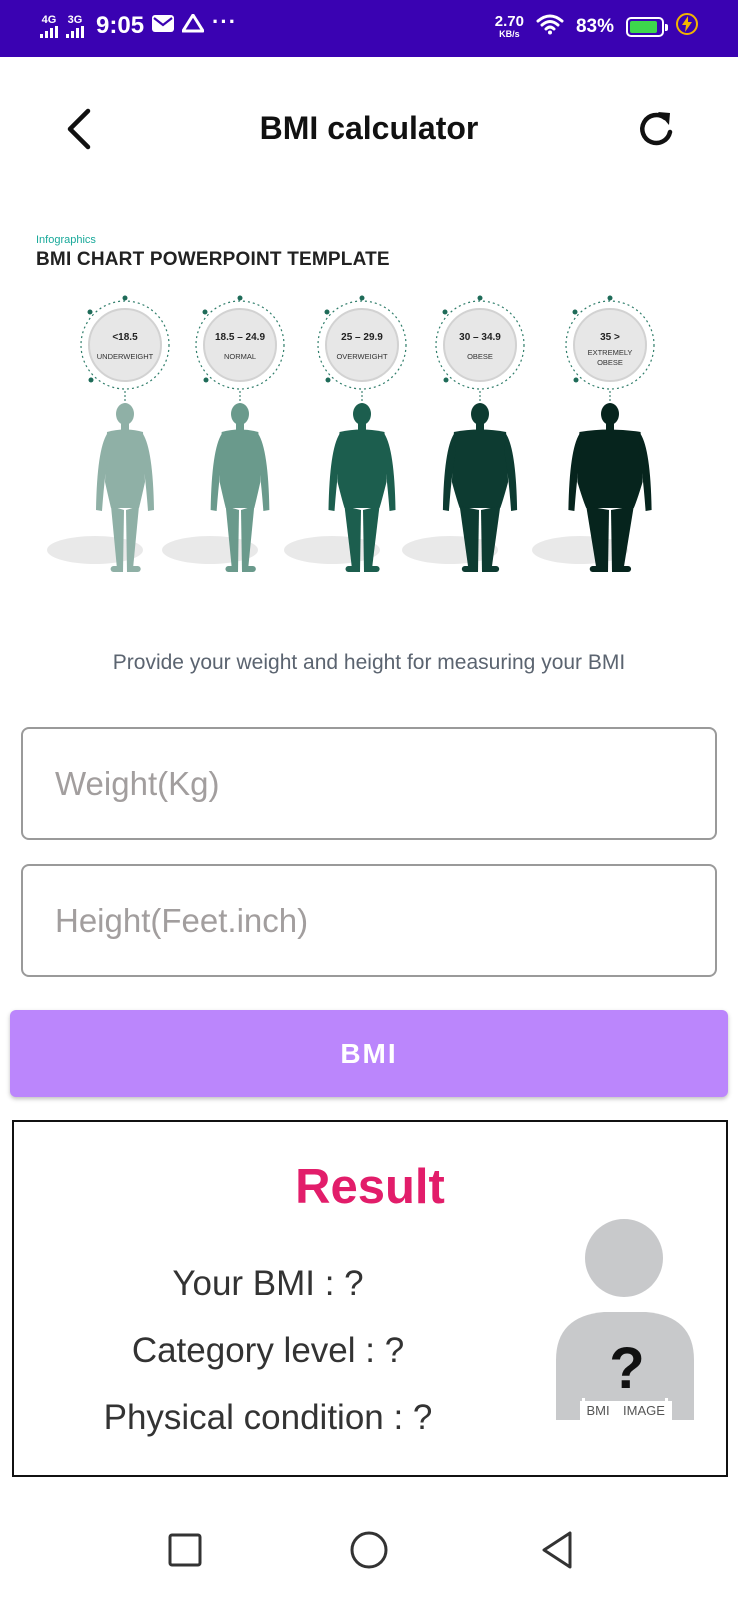 This screenshot has width=738, height=1600. I want to click on system-navigation-bar, so click(369, 1550).